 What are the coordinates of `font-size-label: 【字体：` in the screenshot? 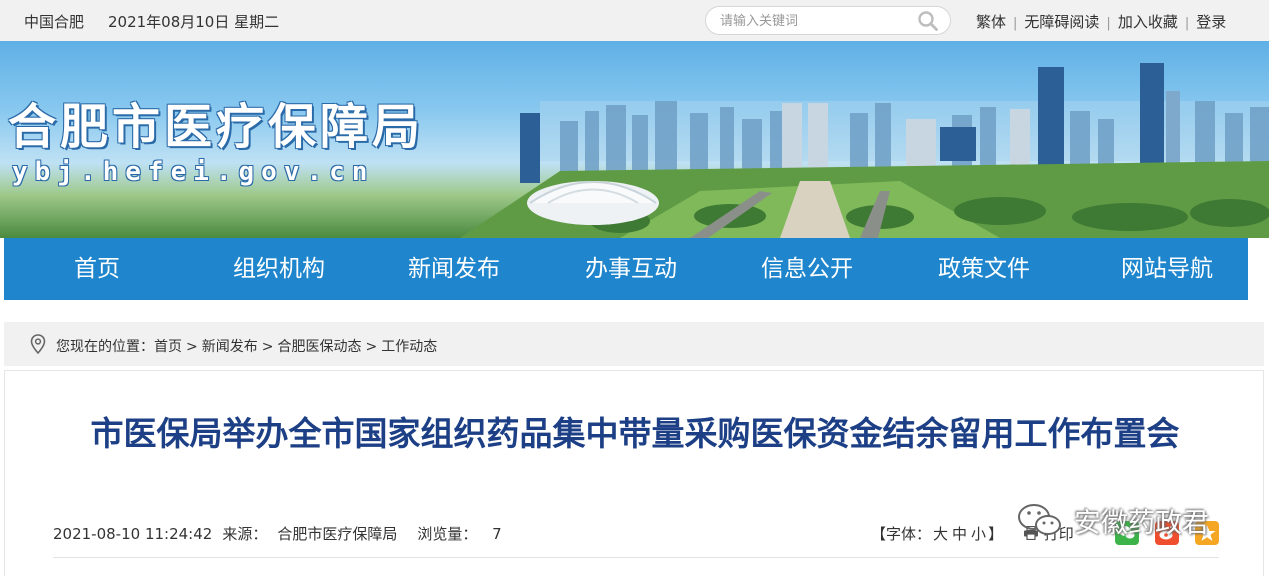 It's located at (901, 534).